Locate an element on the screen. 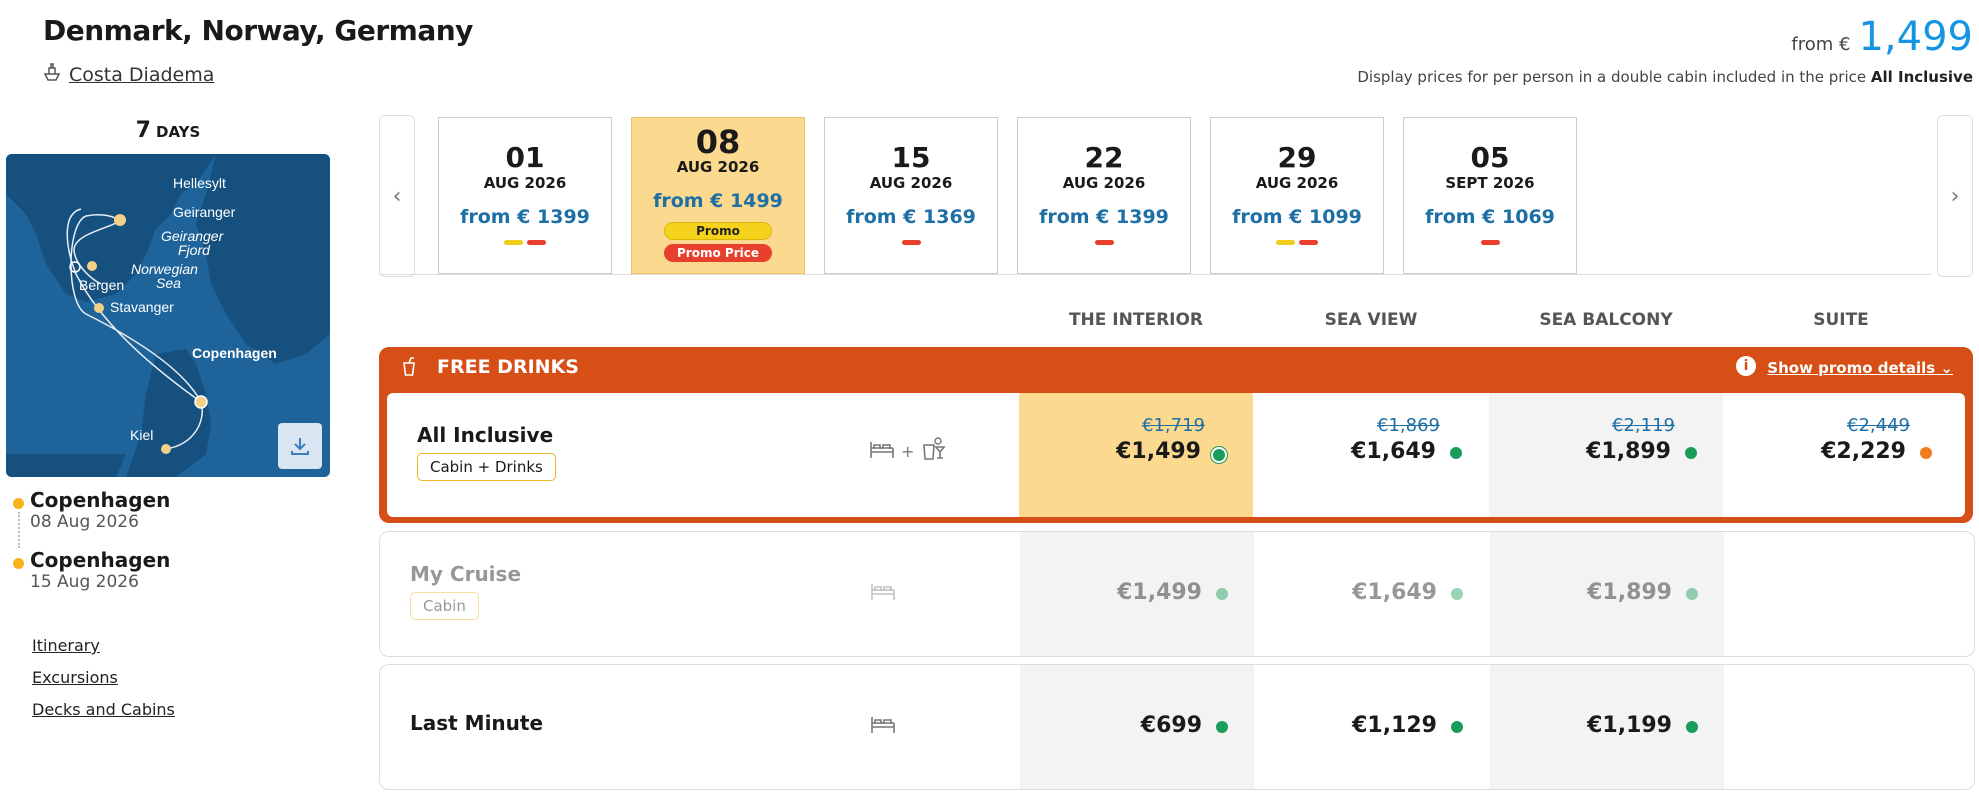 The width and height of the screenshot is (1979, 800). price-cell-interior: €699 is located at coordinates (1137, 727).